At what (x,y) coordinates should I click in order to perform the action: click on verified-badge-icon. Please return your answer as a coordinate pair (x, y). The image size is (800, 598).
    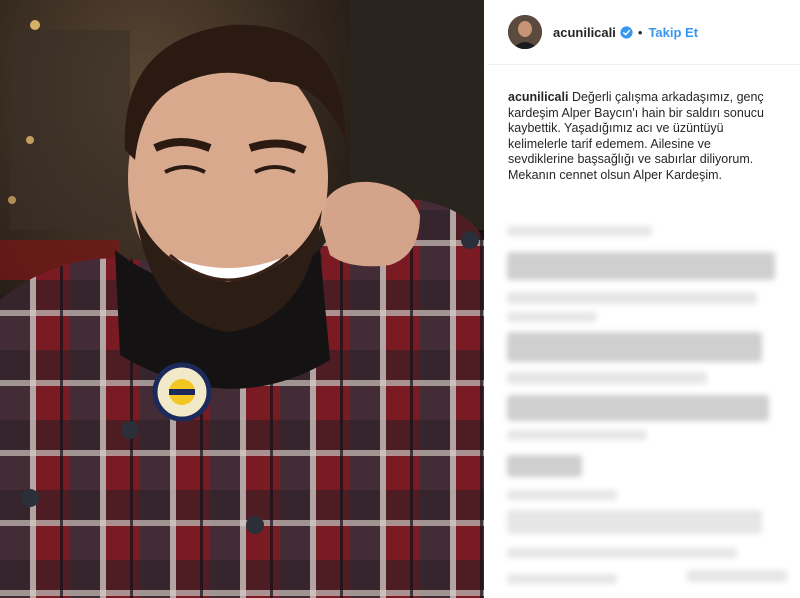
    Looking at the image, I should click on (626, 32).